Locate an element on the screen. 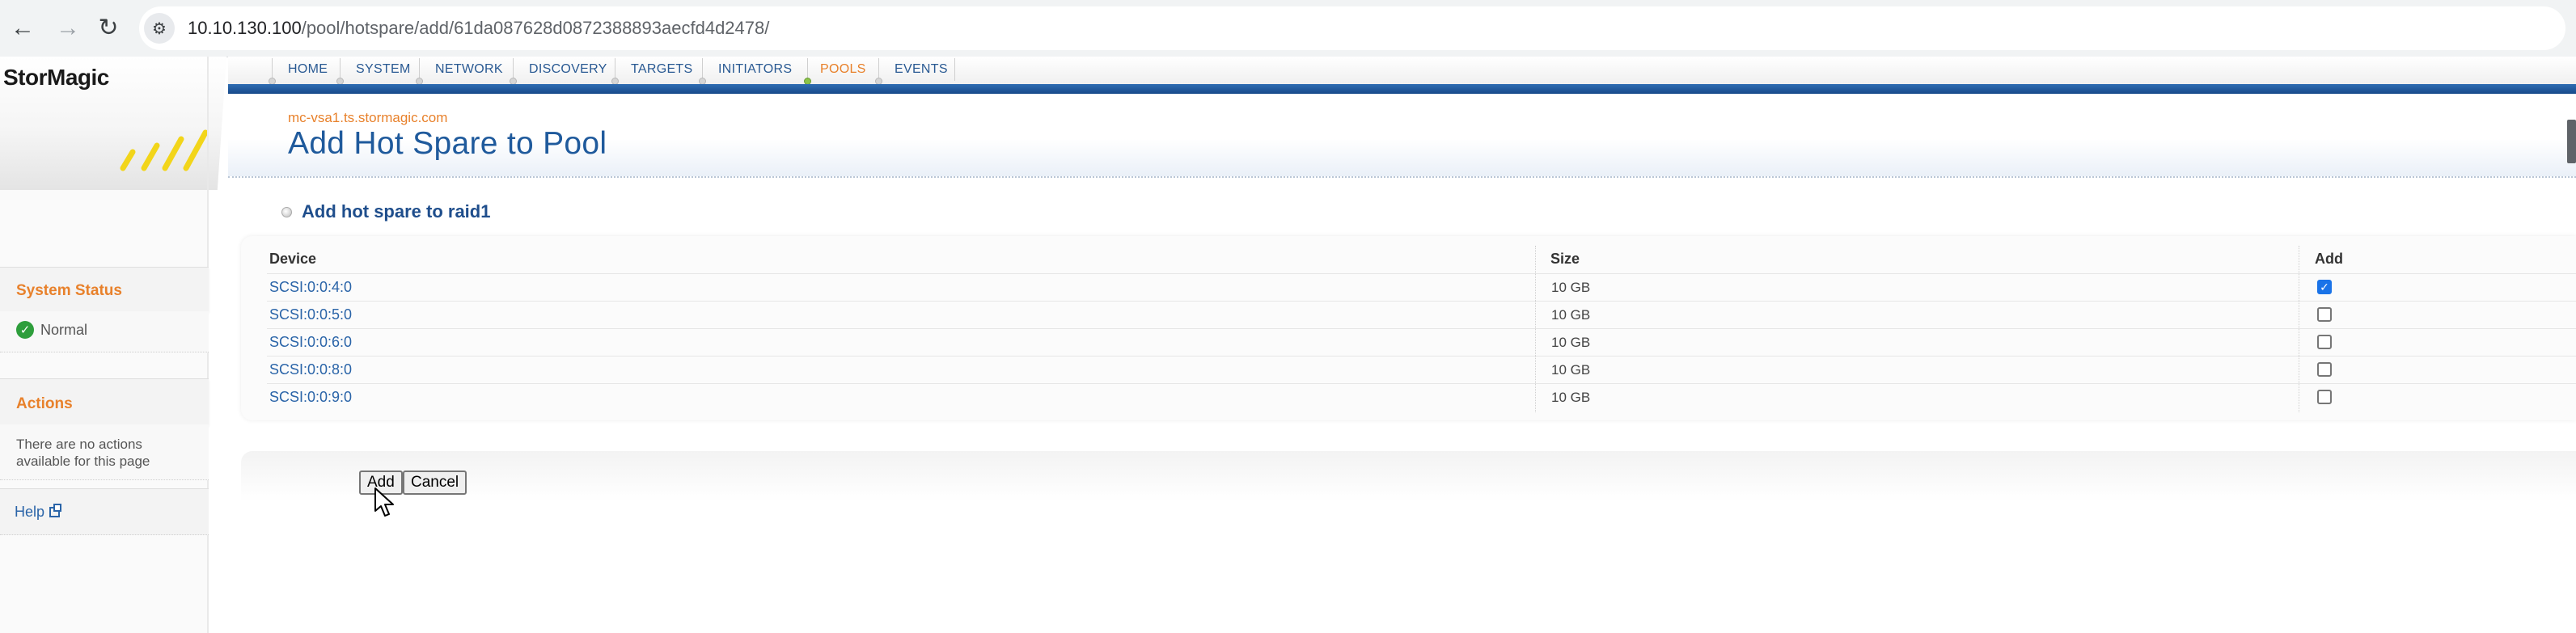  system-status-value: Normal is located at coordinates (64, 330).